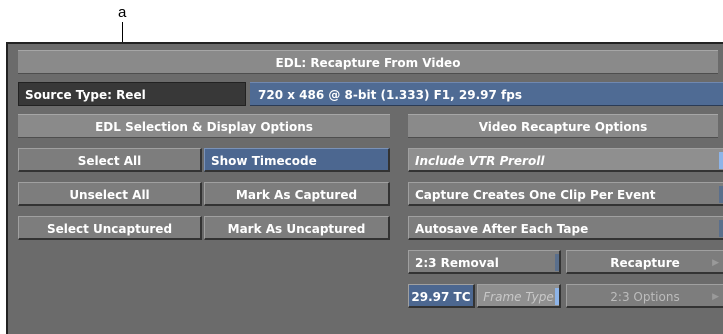 The height and width of the screenshot is (334, 723). What do you see at coordinates (502, 229) in the screenshot?
I see `autosave-label: Autosave After Each Tape` at bounding box center [502, 229].